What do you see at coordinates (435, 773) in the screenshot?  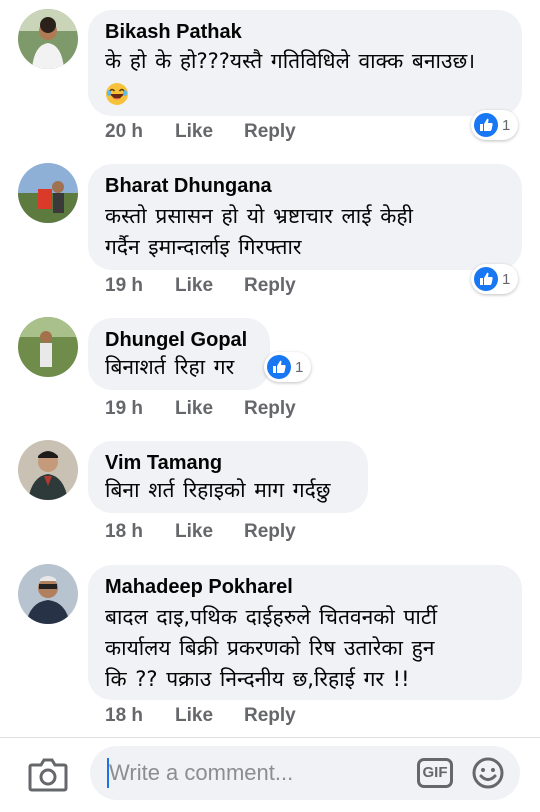 I see `gif-icon: GIF` at bounding box center [435, 773].